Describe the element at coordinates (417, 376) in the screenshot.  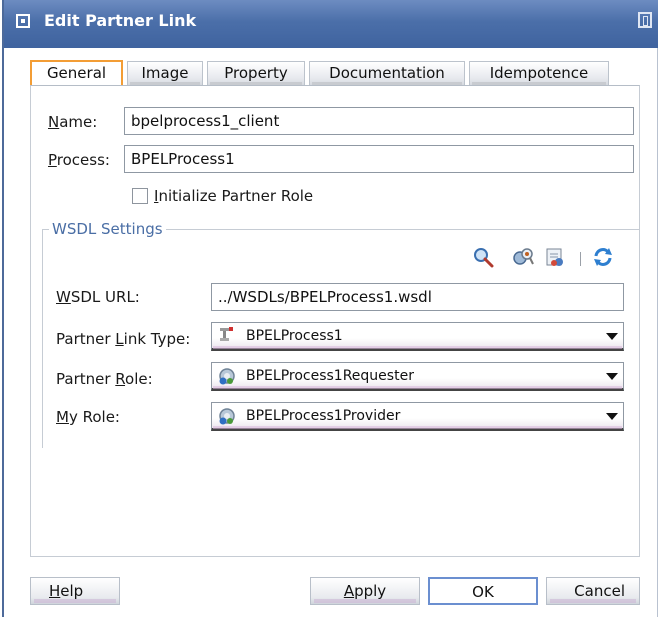
I see `partner-role-select: BPELProcess1Requester` at that location.